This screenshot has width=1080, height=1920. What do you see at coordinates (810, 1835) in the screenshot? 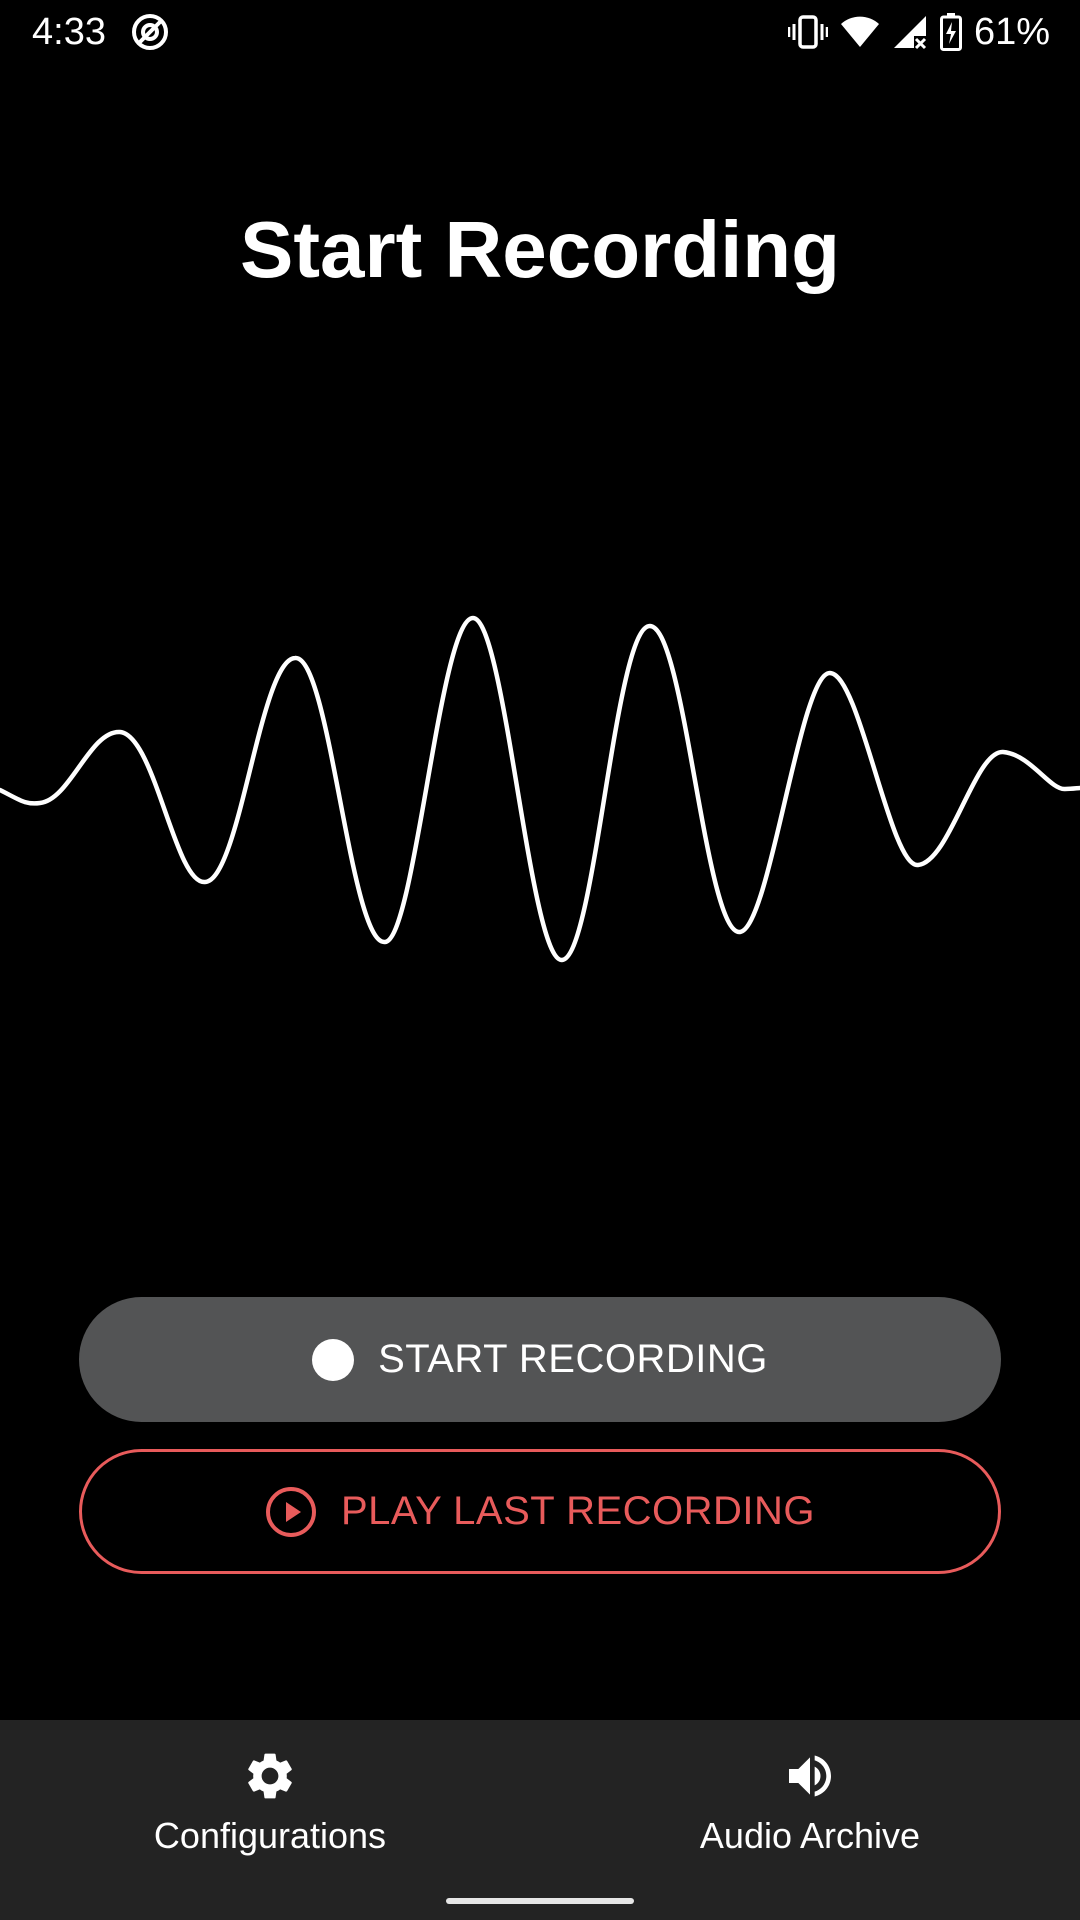
I see `nav-label-audio-archive: Audio Archive` at bounding box center [810, 1835].